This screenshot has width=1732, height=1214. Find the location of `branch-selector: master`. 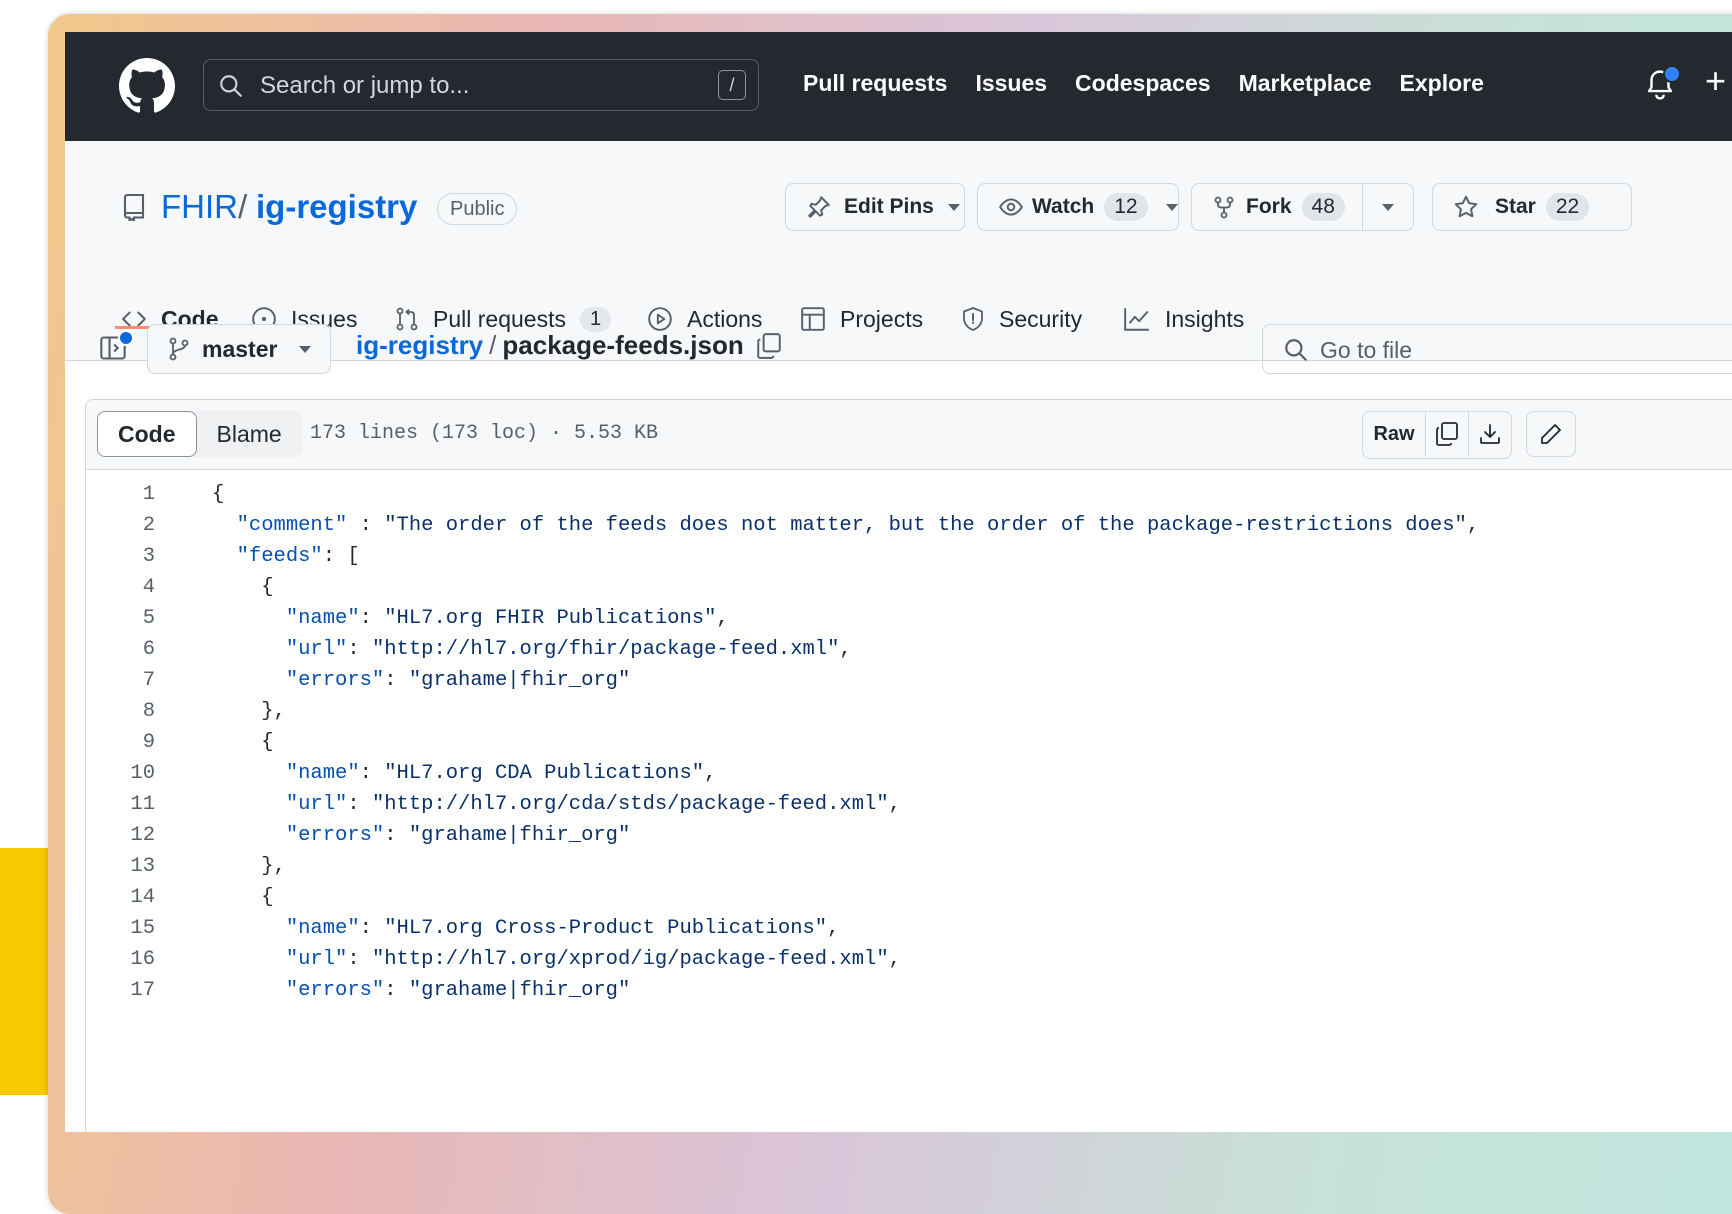

branch-selector: master is located at coordinates (239, 349).